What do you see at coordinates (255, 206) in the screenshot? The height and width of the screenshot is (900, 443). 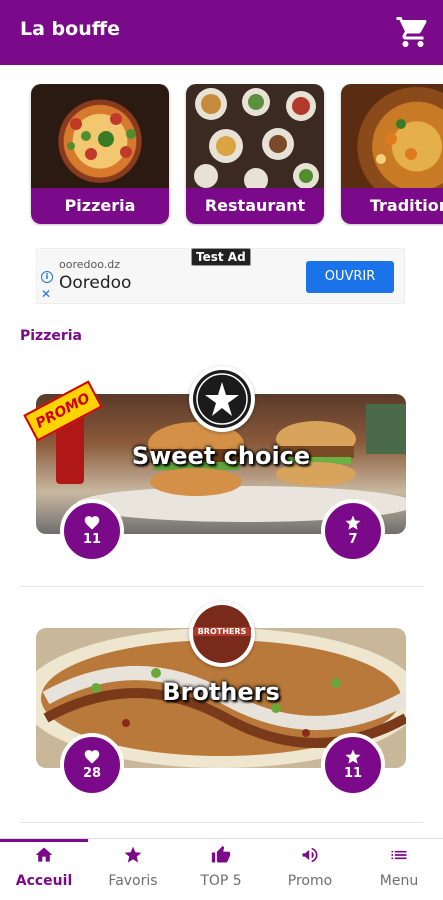 I see `category-label: Restaurant` at bounding box center [255, 206].